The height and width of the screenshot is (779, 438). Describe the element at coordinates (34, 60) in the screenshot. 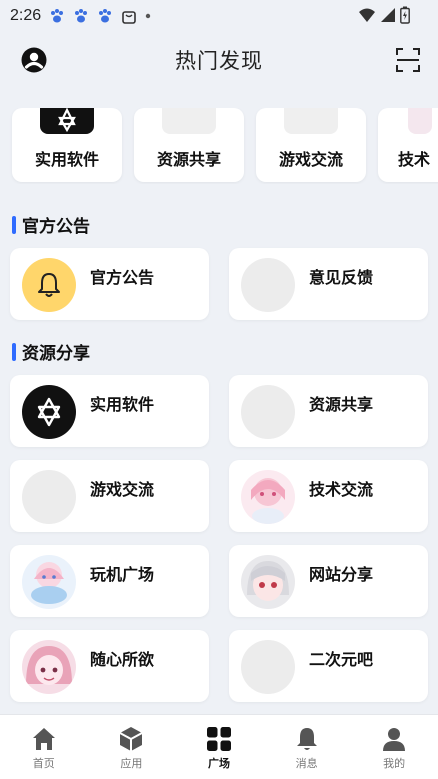

I see `account-icon` at that location.